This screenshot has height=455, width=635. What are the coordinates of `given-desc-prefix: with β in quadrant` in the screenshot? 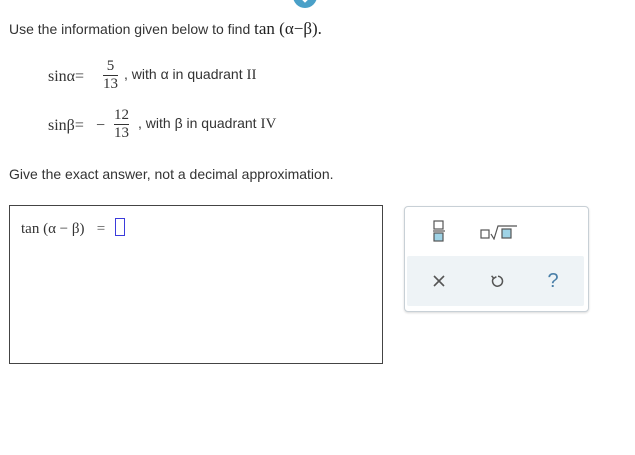 It's located at (201, 123).